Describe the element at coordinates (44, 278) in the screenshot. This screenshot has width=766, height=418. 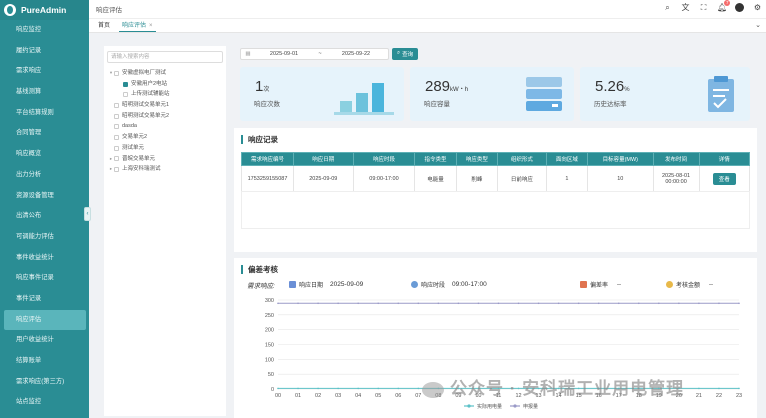
I see `sidebar-item: 响应事件记录` at that location.